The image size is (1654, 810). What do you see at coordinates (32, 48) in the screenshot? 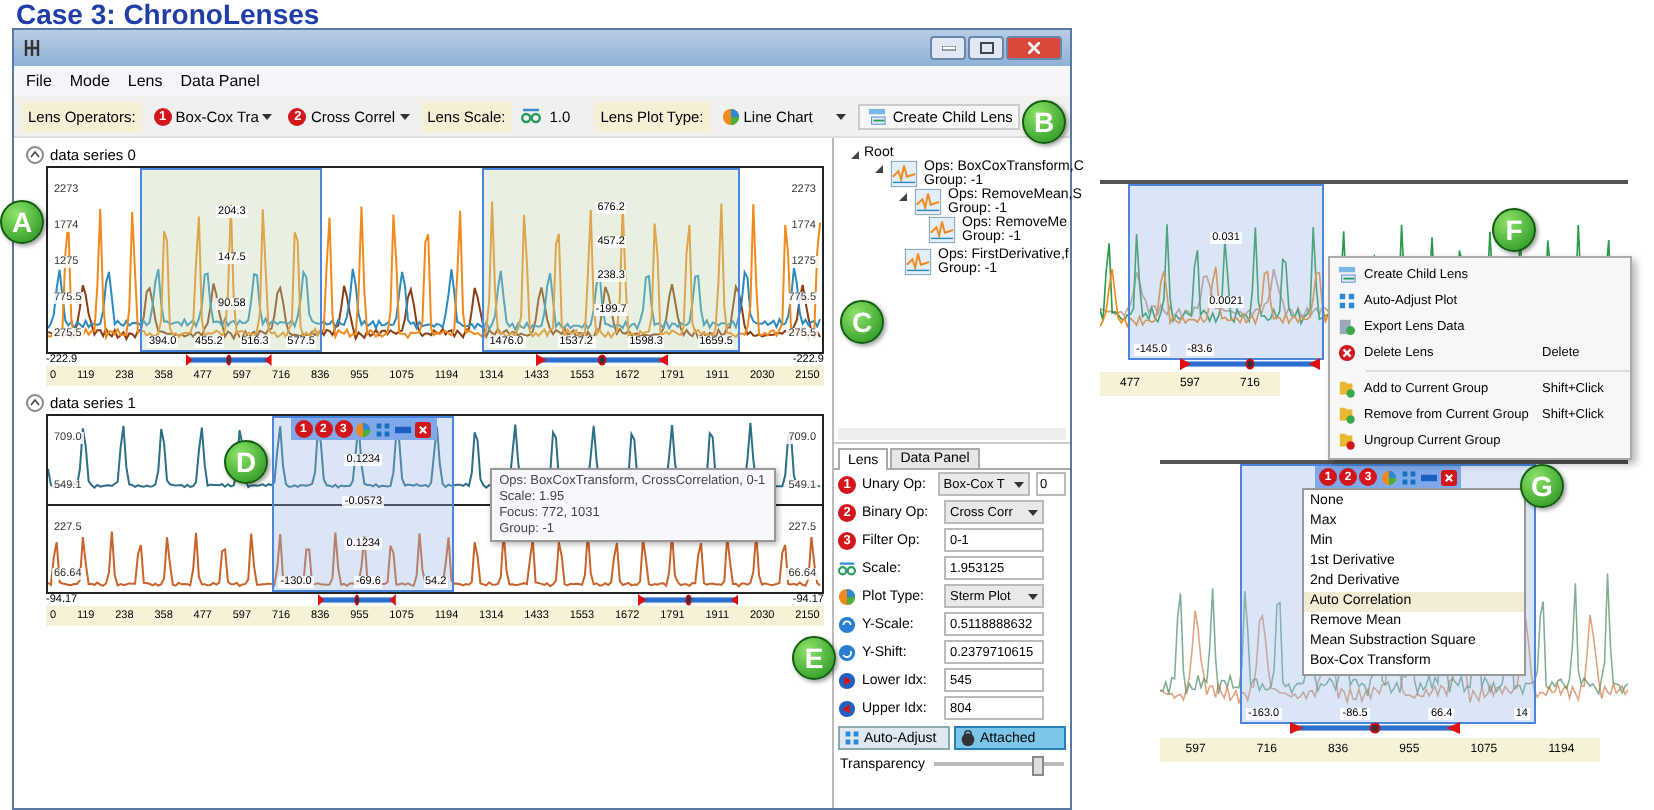
I see `app-icon` at bounding box center [32, 48].